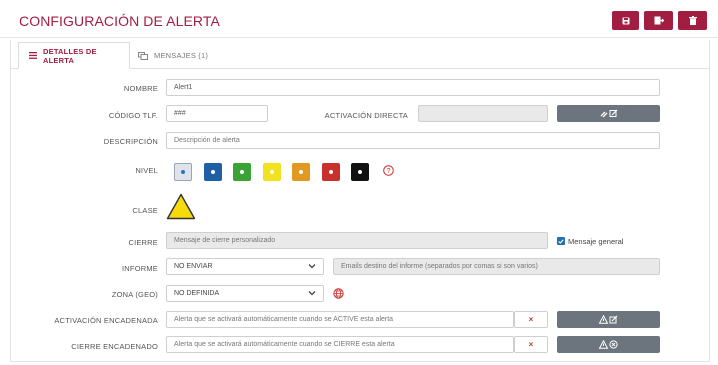  I want to click on export-button, so click(658, 20).